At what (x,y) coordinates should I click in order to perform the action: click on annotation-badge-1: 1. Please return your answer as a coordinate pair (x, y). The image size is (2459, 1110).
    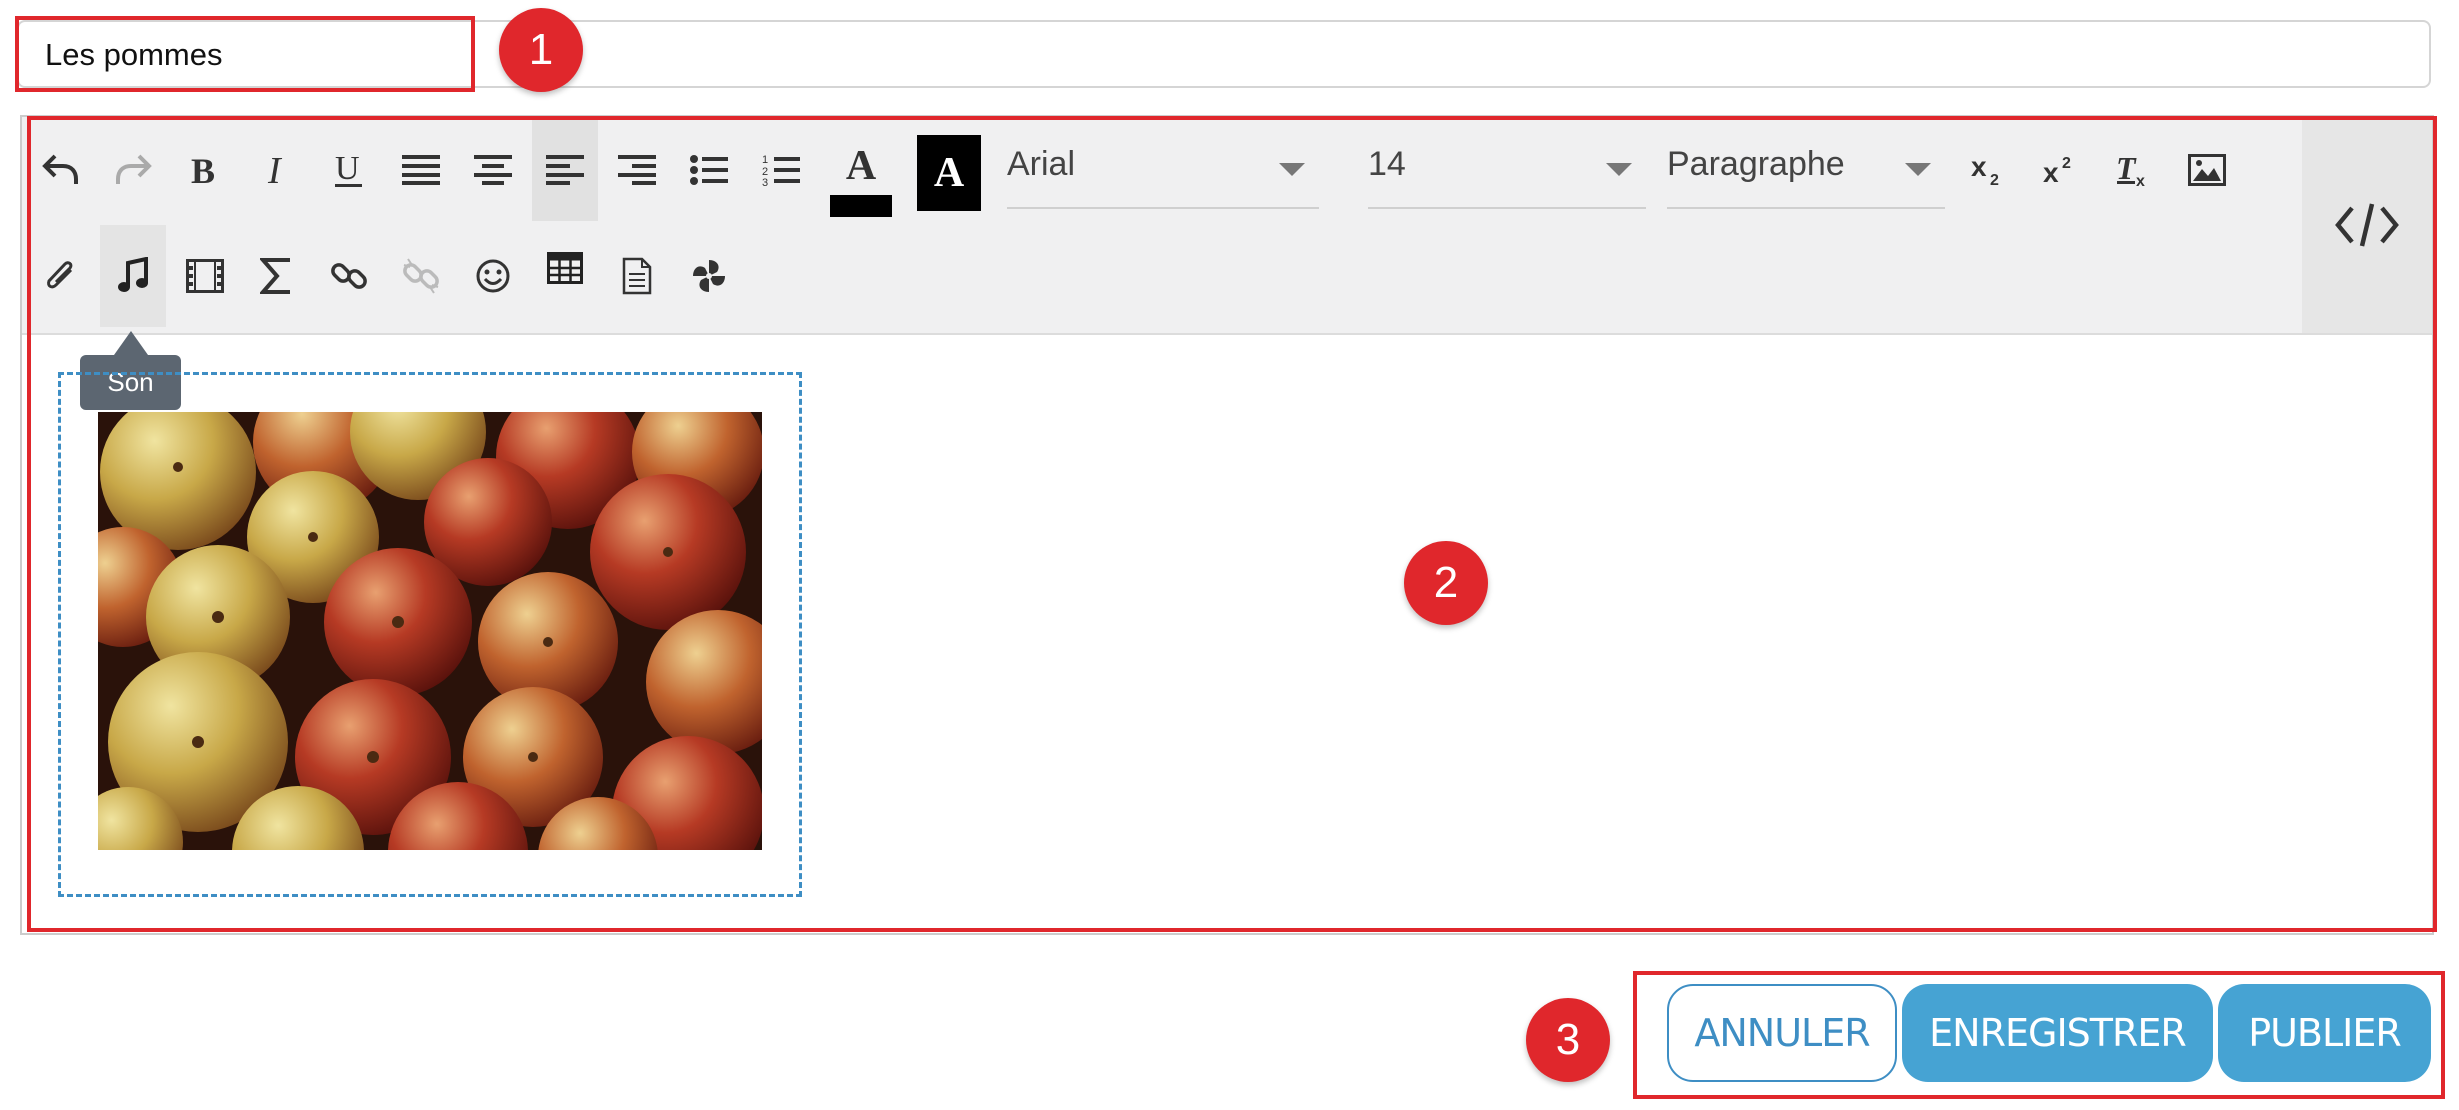
    Looking at the image, I should click on (541, 50).